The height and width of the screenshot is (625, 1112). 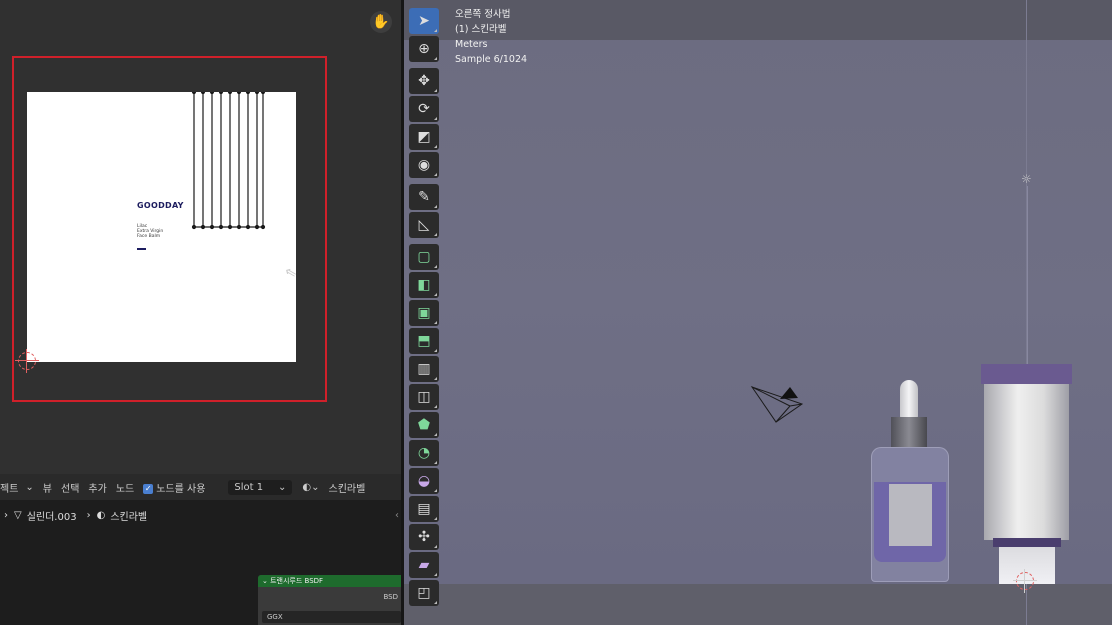 What do you see at coordinates (18, 515) in the screenshot?
I see `mesh-icon: ▽` at bounding box center [18, 515].